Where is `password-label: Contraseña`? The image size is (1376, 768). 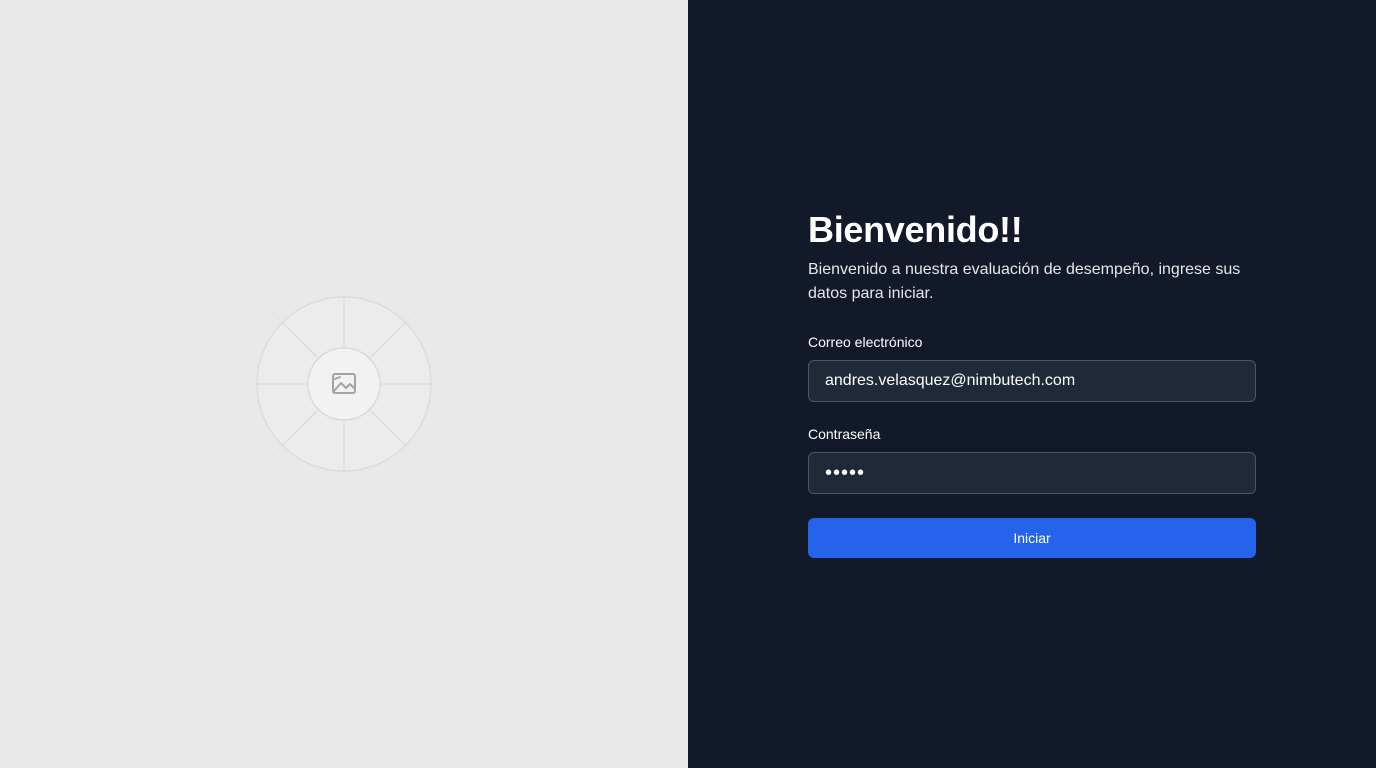 password-label: Contraseña is located at coordinates (844, 434).